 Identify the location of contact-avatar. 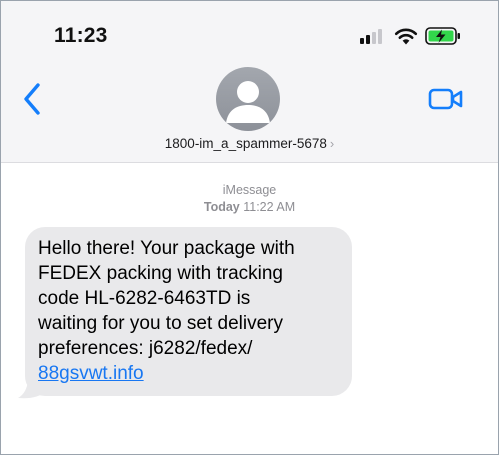
(248, 99).